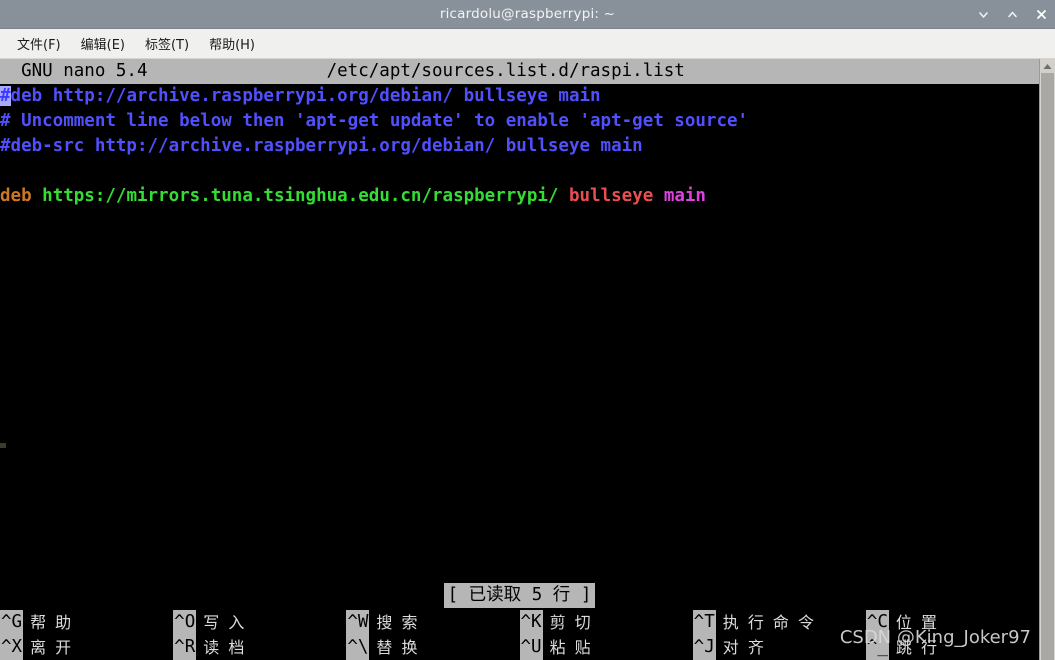 This screenshot has width=1055, height=660. Describe the element at coordinates (877, 647) in the screenshot. I see `shortcut-key-gotoline: ^_` at that location.